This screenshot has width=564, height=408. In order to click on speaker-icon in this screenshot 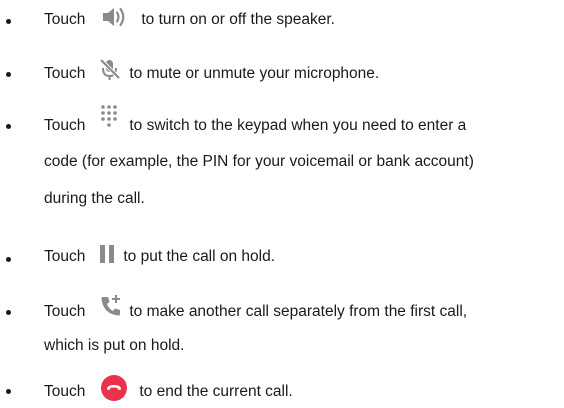, I will do `click(115, 17)`.